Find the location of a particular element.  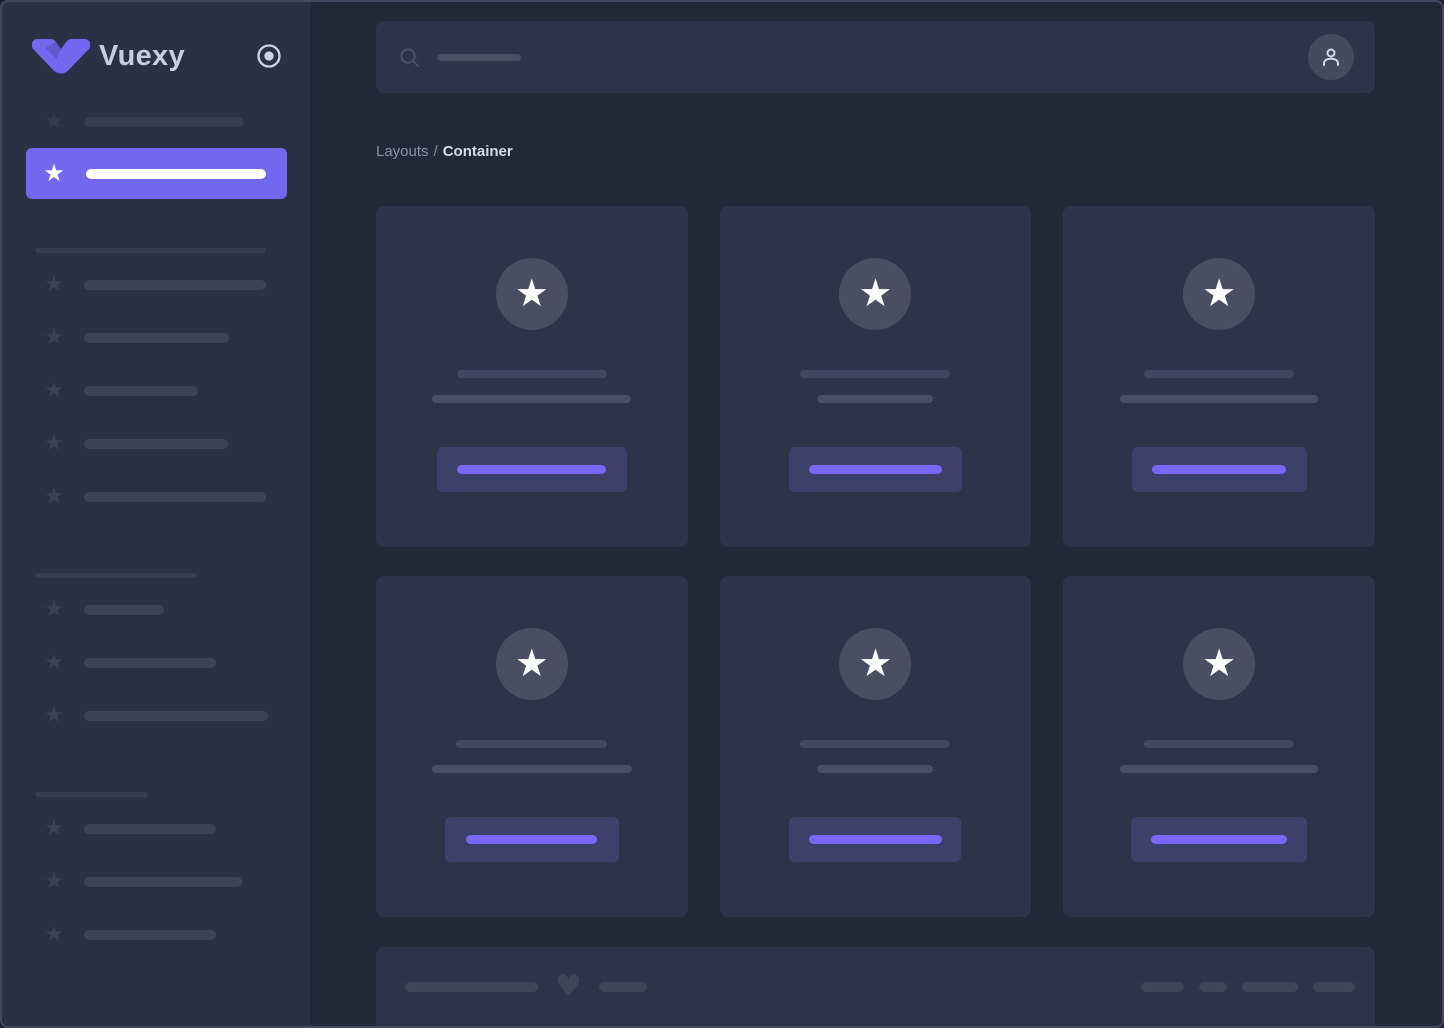

topbar is located at coordinates (875, 57).